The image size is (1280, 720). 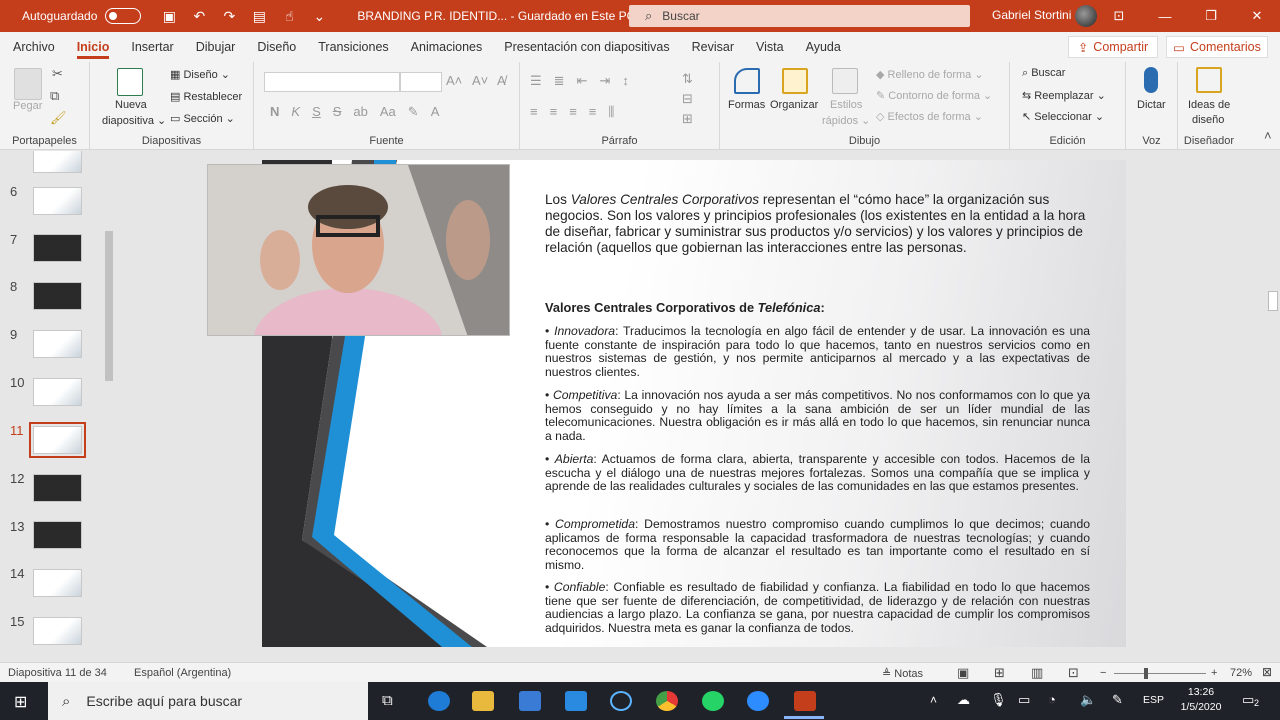 I want to click on copy-icon: ⧉, so click(x=54, y=96).